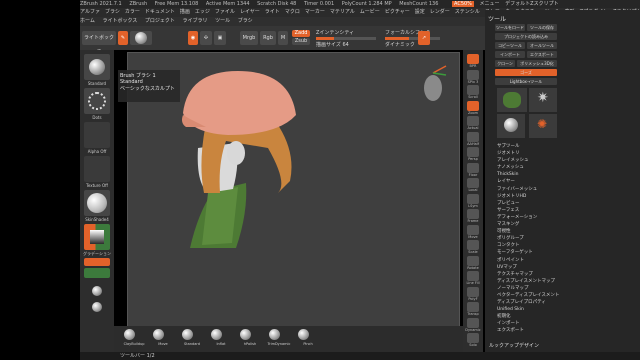 The height and width of the screenshot is (360, 640). I want to click on tool-subpalette-item: ジオメトリ, so click(557, 153).